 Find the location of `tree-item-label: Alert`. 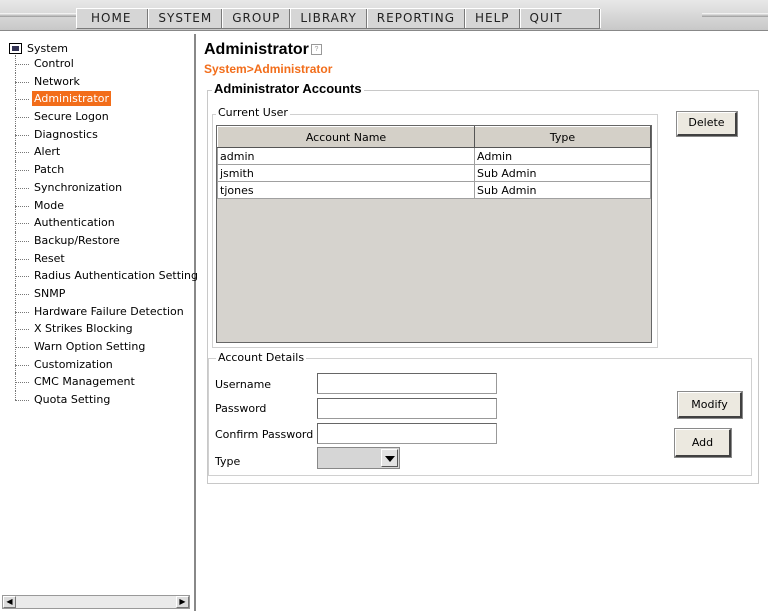

tree-item-label: Alert is located at coordinates (47, 152).